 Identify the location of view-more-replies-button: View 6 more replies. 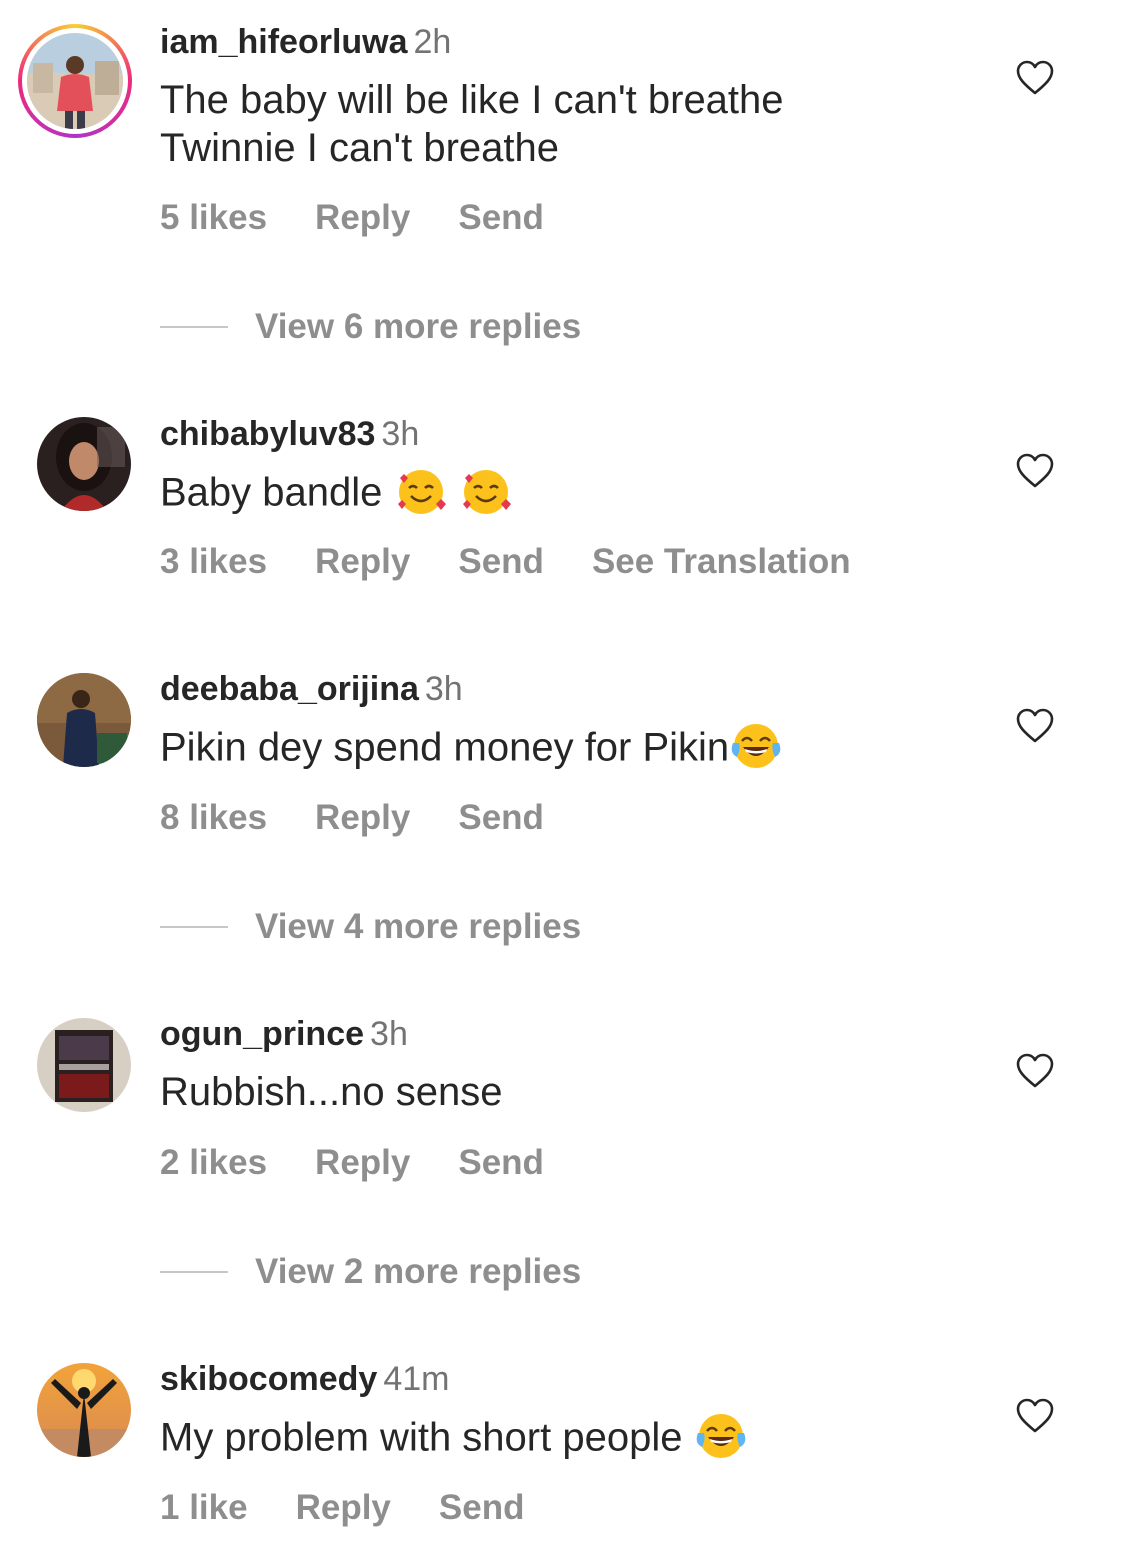
(370, 327).